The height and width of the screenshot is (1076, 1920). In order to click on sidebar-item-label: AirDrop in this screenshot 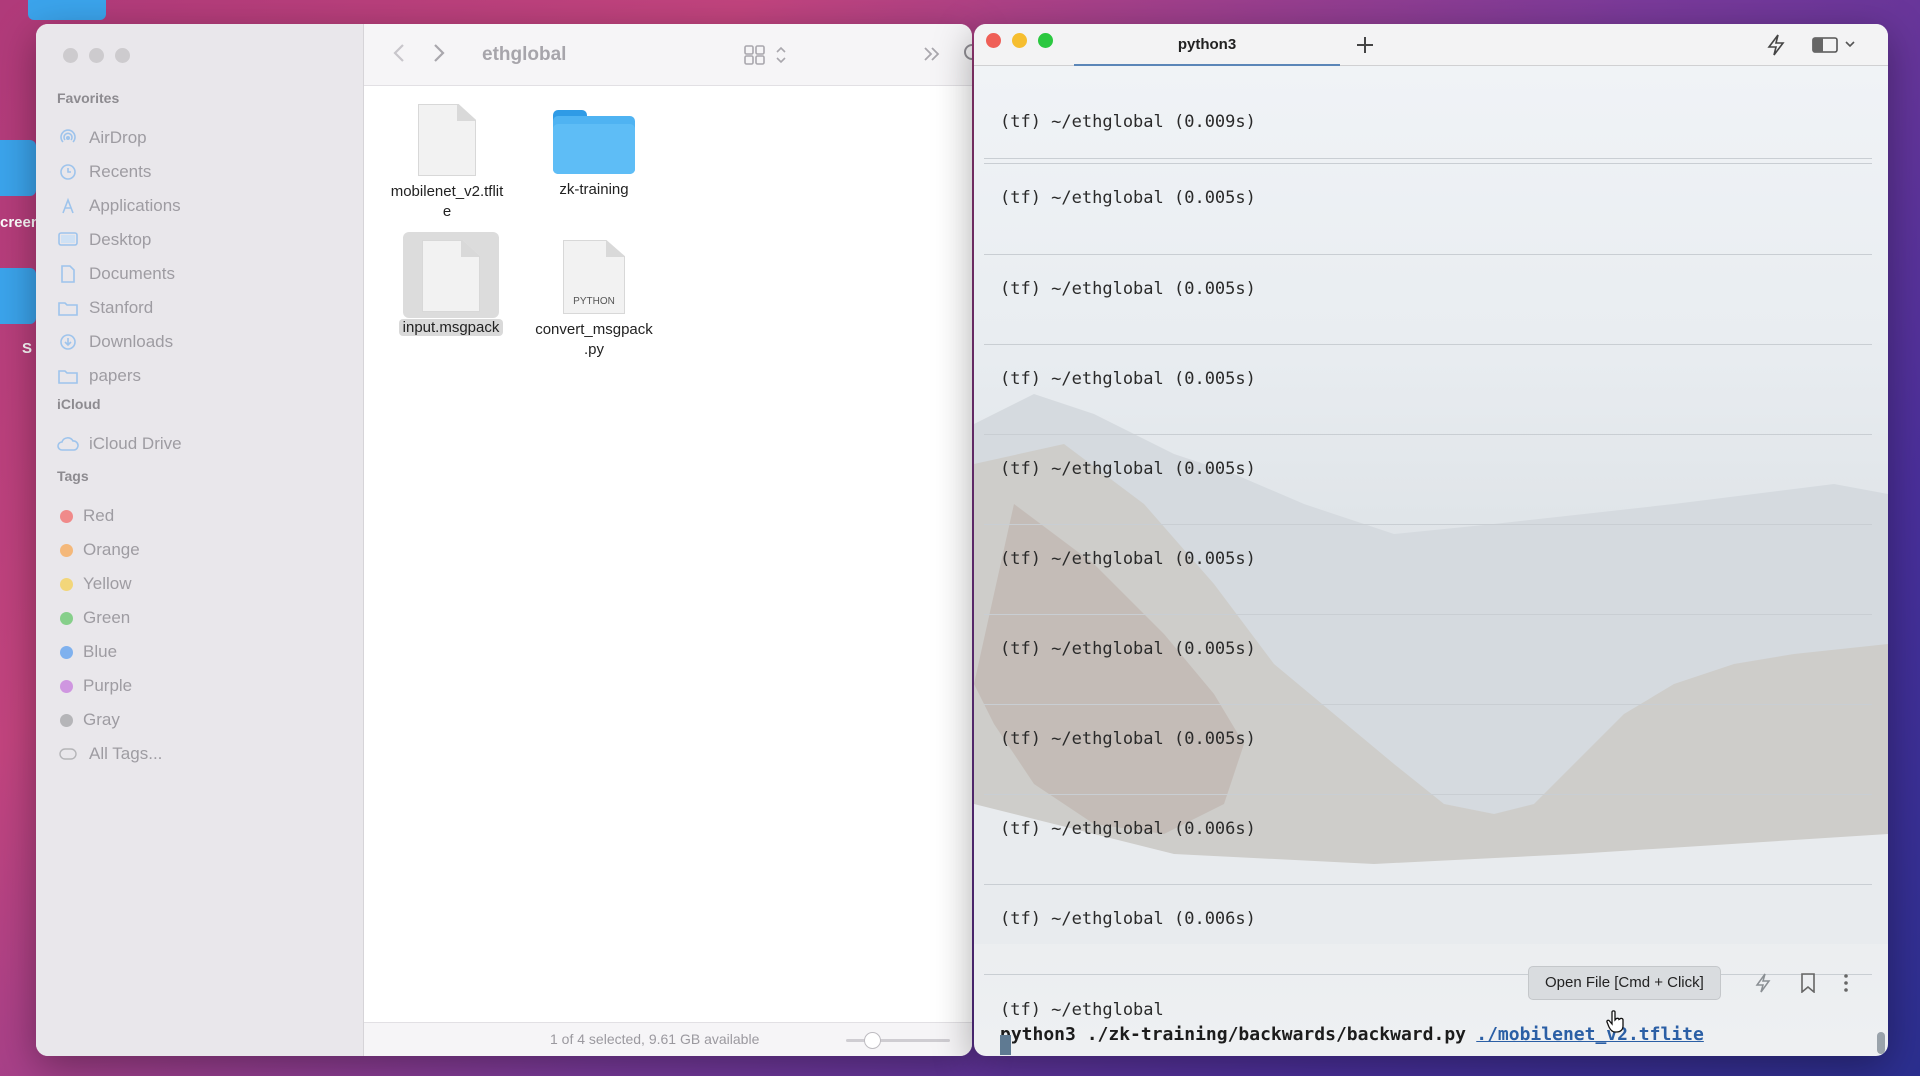, I will do `click(118, 137)`.